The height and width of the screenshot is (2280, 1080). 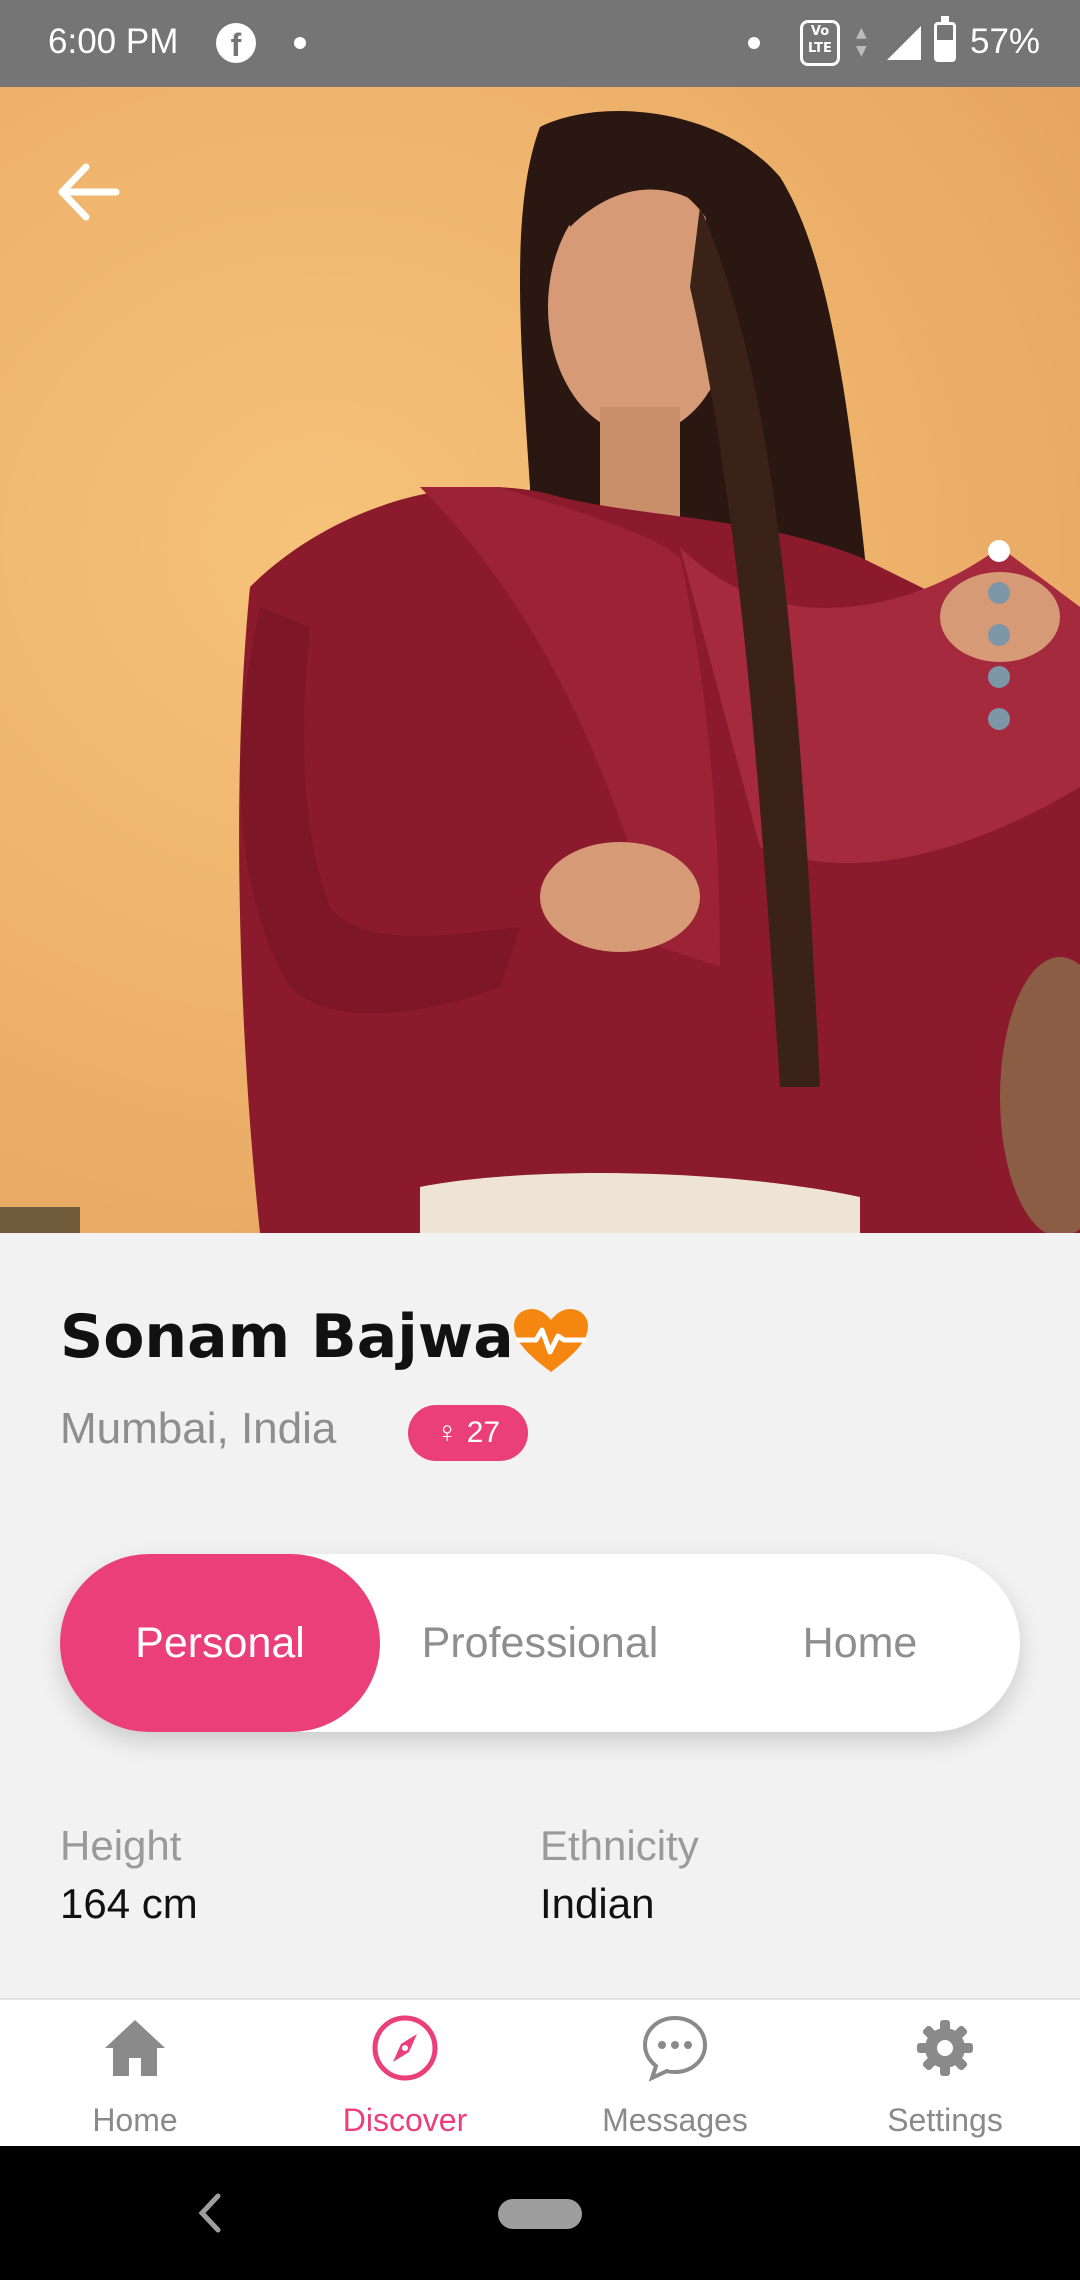 What do you see at coordinates (447, 1432) in the screenshot?
I see `female-icon: ♀` at bounding box center [447, 1432].